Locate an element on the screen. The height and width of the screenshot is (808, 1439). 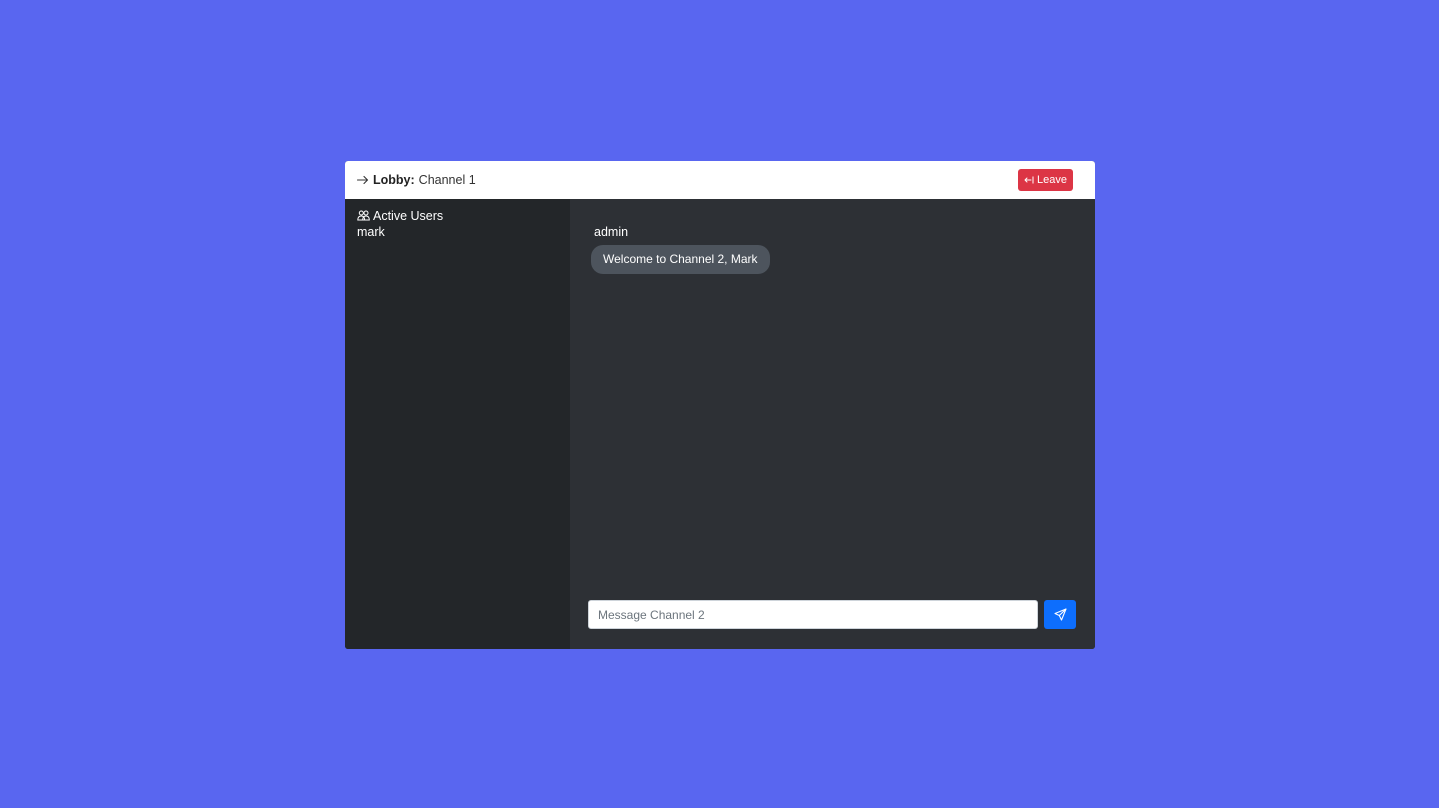
active-users-heading: Active Users is located at coordinates (457, 215).